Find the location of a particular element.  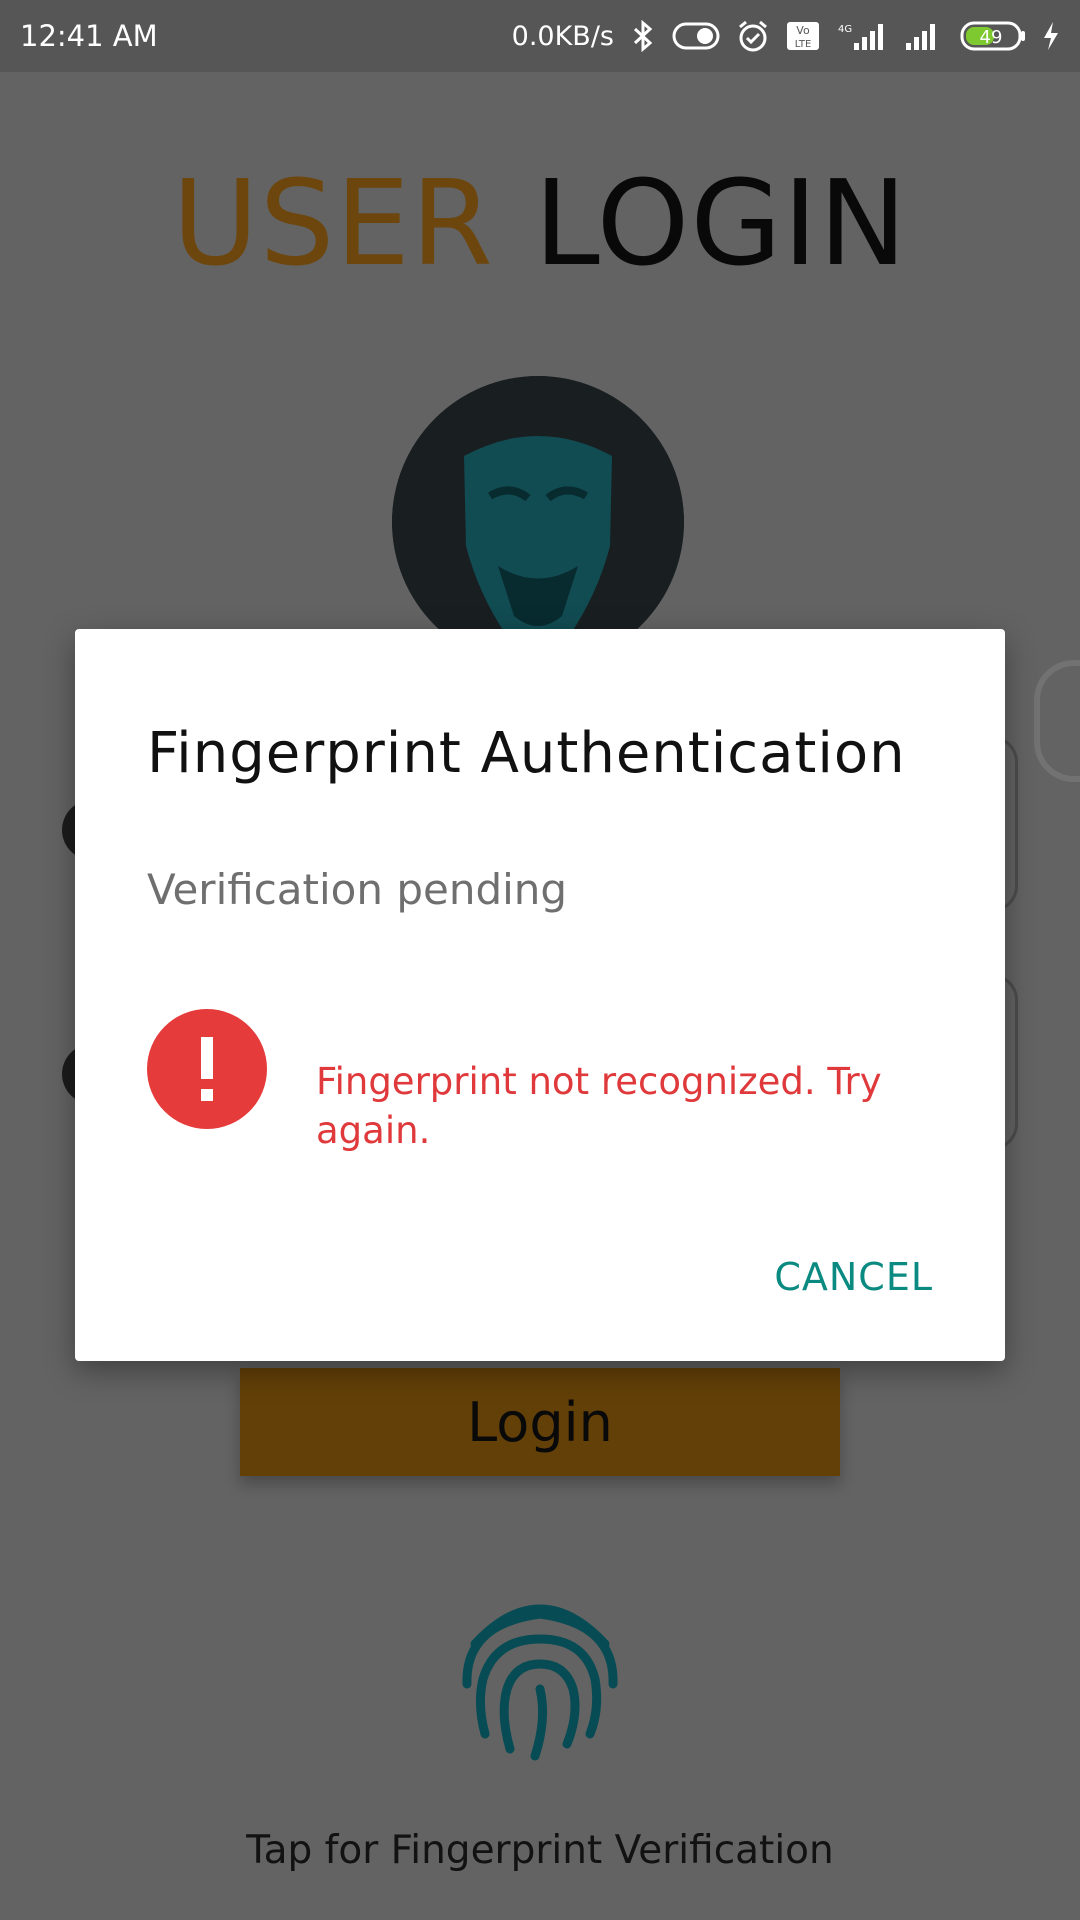

svg-text: LTE is located at coordinates (803, 44).